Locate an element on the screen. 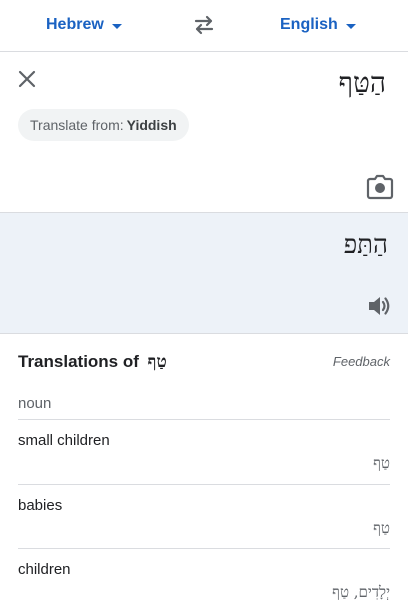 The height and width of the screenshot is (609, 408). translation-word: small children is located at coordinates (64, 440).